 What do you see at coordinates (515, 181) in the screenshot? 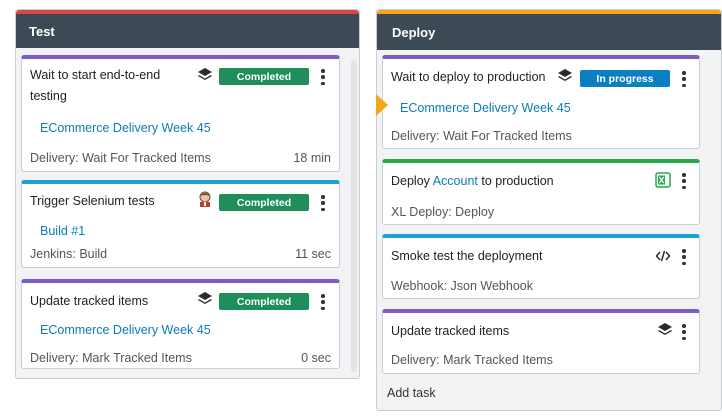
I see `task-title-suffix: to production` at bounding box center [515, 181].